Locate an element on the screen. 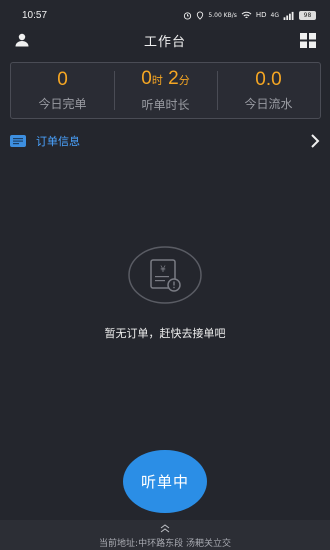  chevron-right-icon is located at coordinates (315, 141).